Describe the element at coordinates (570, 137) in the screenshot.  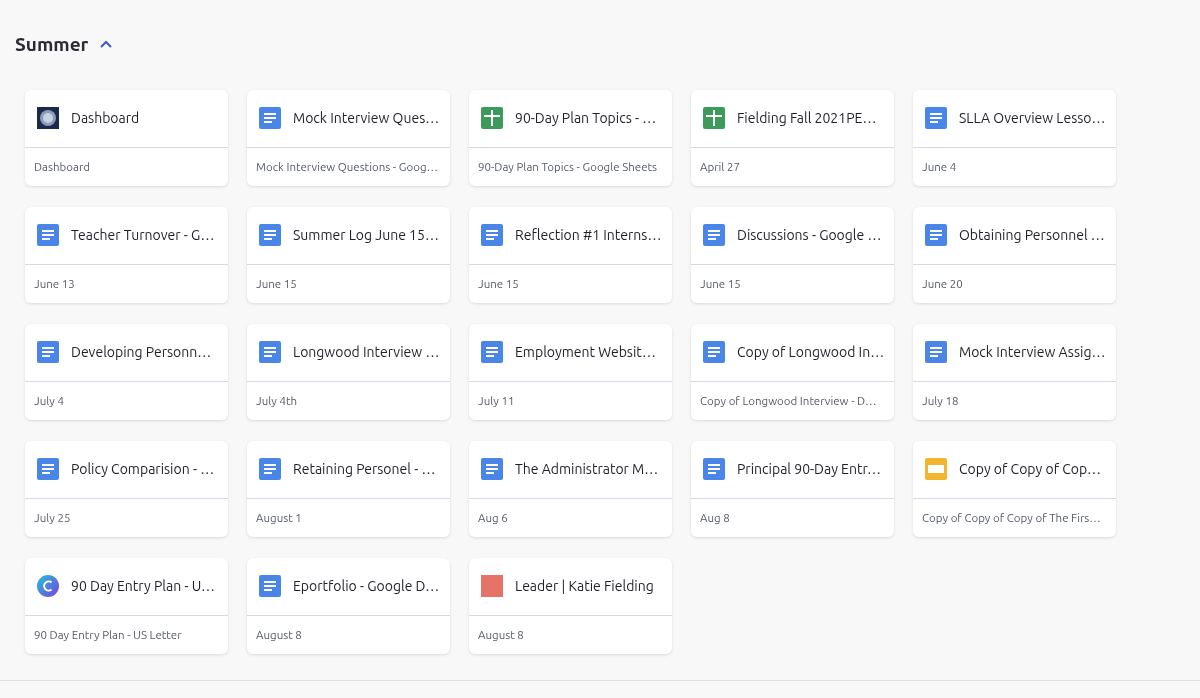
I see `file-card: 90-Day Plan Topics - … 90-Day Plan Topics - Google Sheets` at that location.